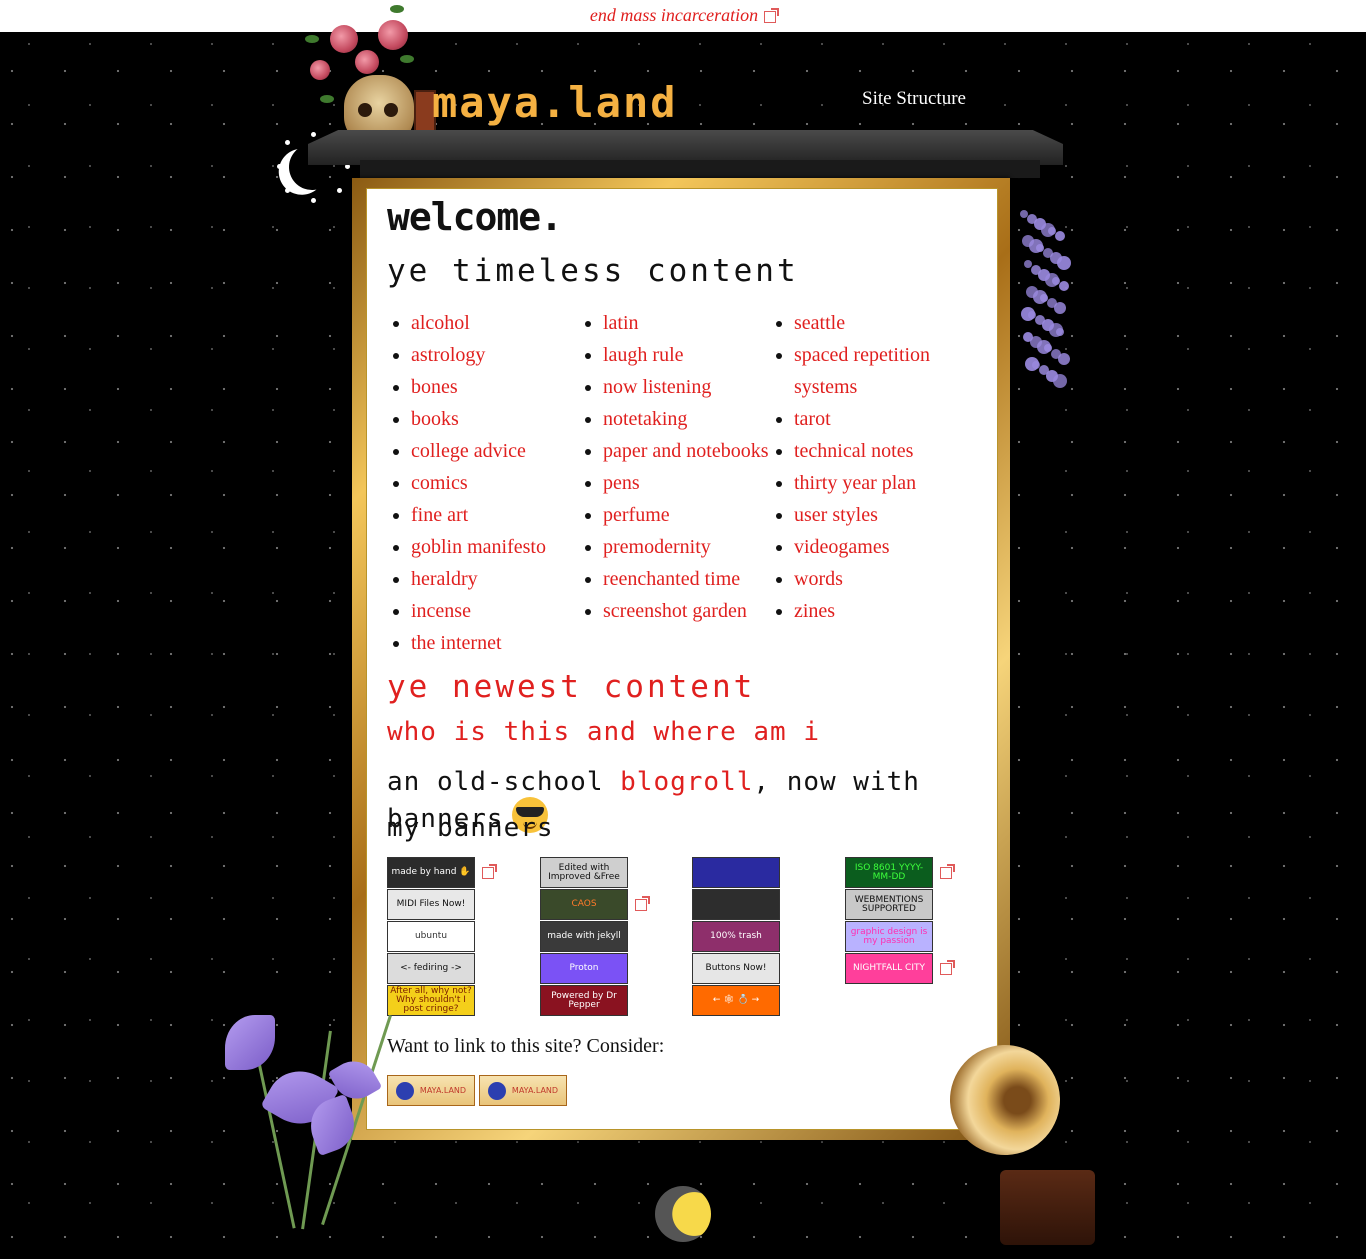  Describe the element at coordinates (736, 1000) in the screenshot. I see `banner-button: ← 🕸 💍 →` at that location.